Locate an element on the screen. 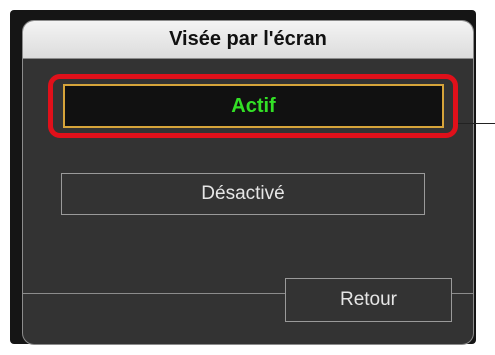 The width and height of the screenshot is (495, 355). option-disable-button: Désactivé is located at coordinates (243, 194).